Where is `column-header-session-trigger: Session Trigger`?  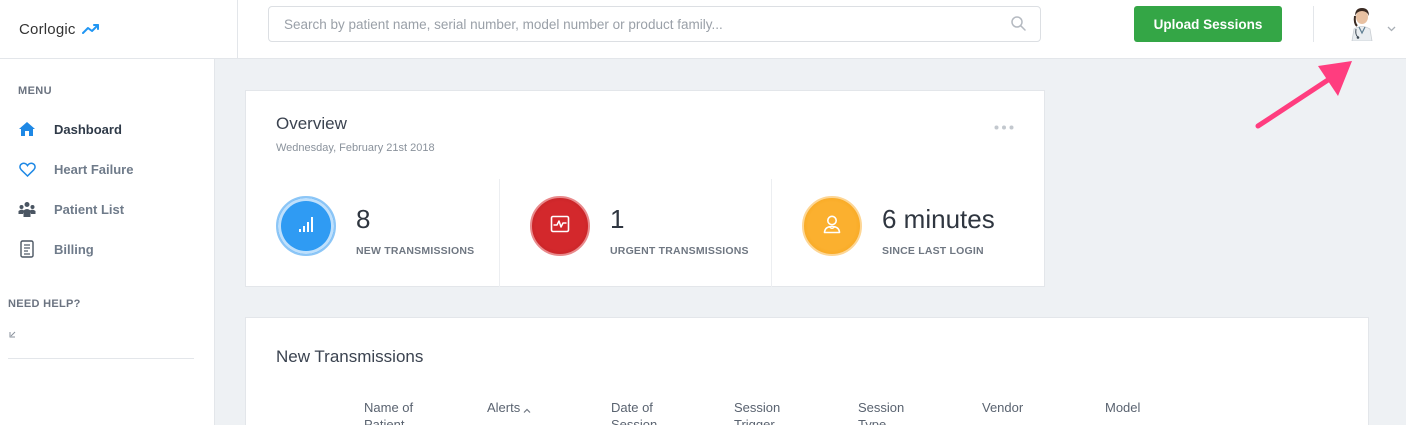
column-header-session-trigger: Session Trigger is located at coordinates (779, 412).